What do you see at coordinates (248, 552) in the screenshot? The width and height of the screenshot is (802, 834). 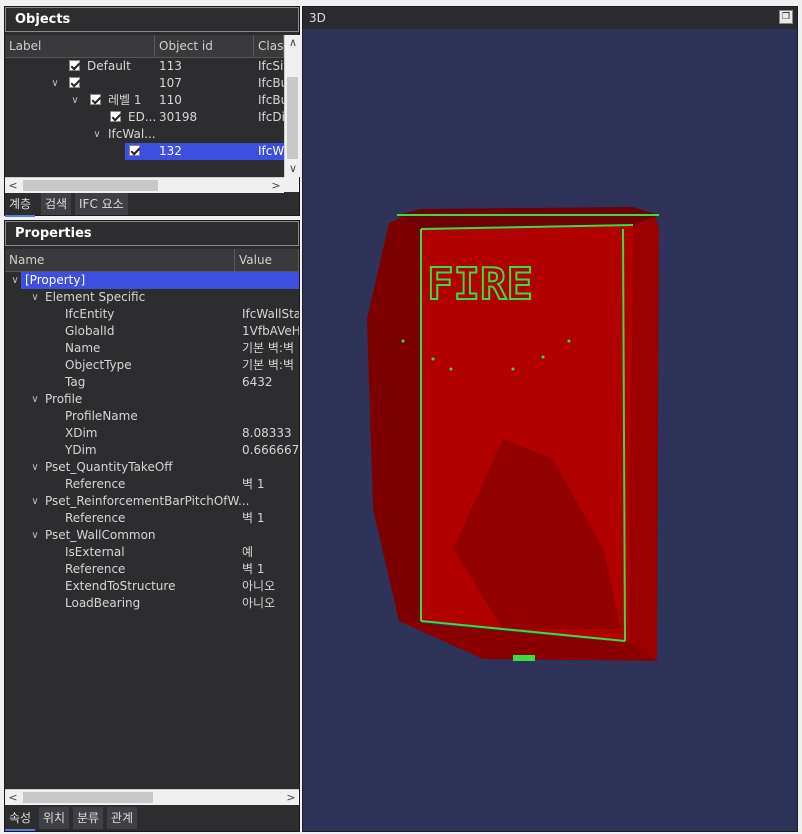 I see `property-value: 예` at bounding box center [248, 552].